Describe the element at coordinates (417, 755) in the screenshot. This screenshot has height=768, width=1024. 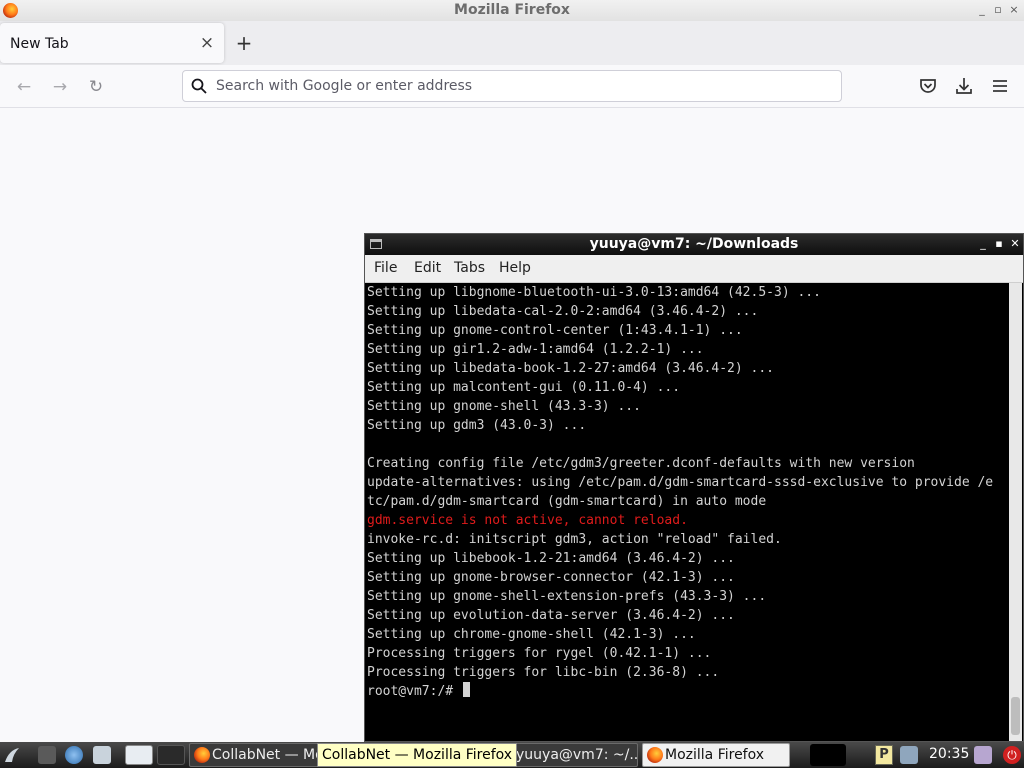
I see `taskbar-tooltip: CollabNet — Mozilla Firefox` at that location.